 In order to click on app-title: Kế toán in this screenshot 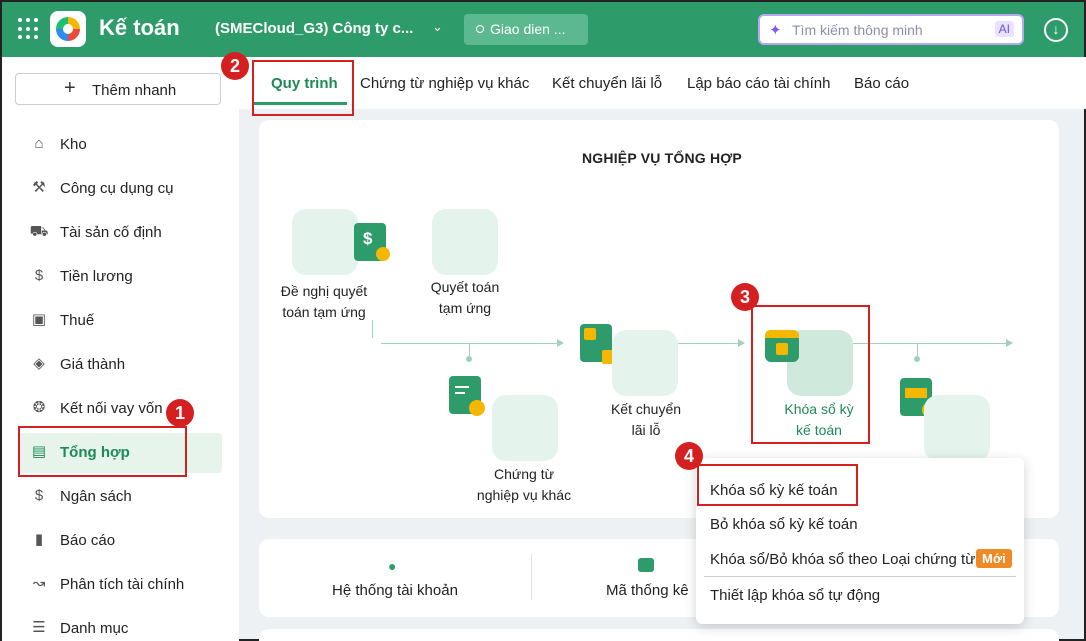, I will do `click(139, 27)`.